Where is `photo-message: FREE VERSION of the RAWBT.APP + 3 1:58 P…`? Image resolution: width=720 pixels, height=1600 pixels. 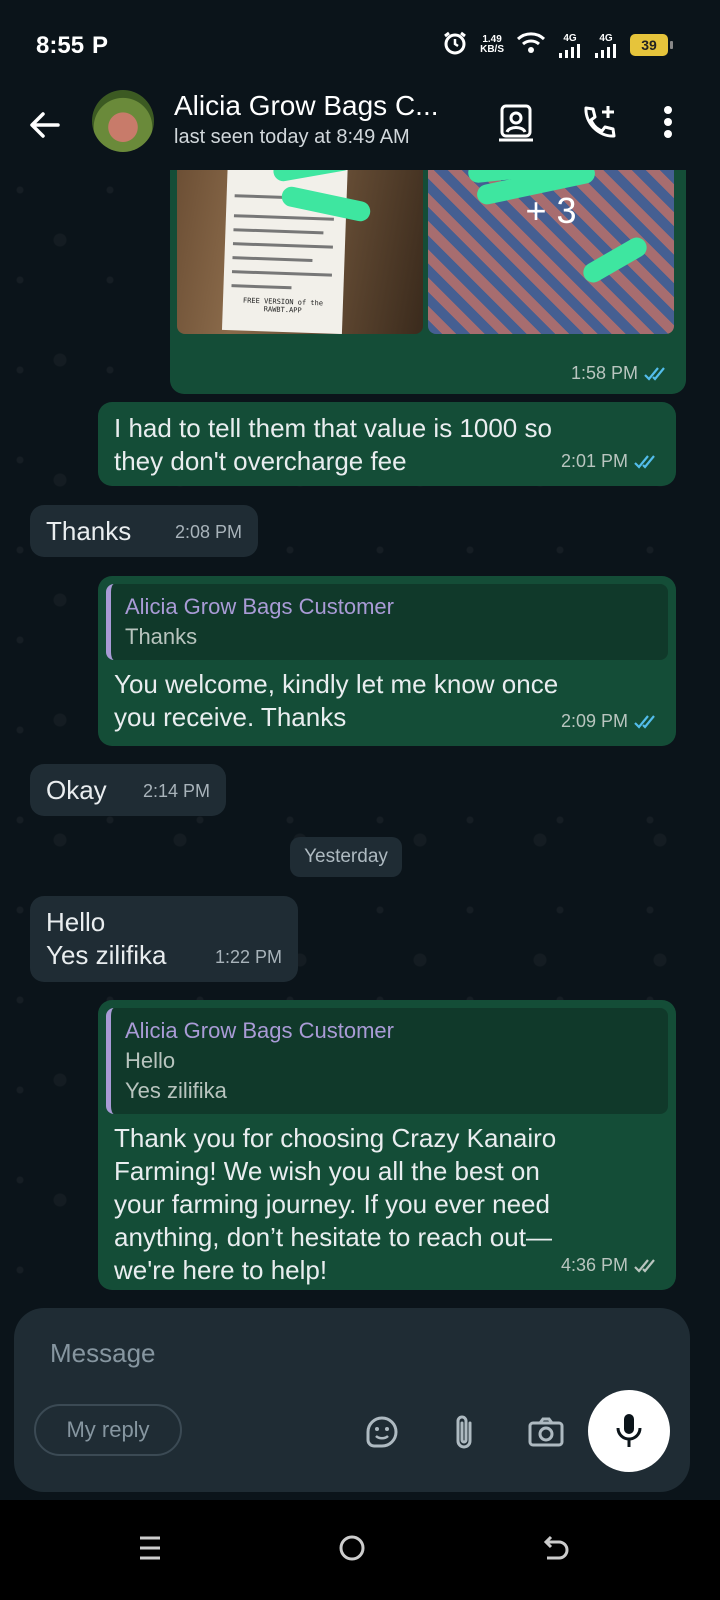 photo-message: FREE VERSION of the RAWBT.APP + 3 1:58 P… is located at coordinates (428, 282).